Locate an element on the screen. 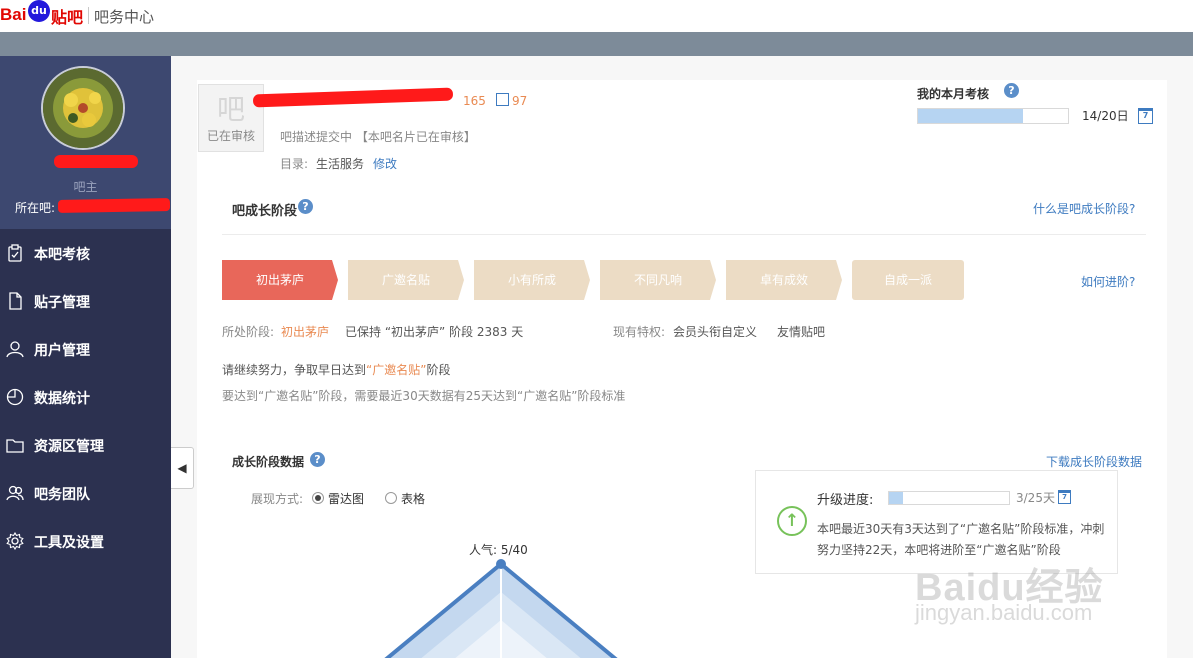 The image size is (1193, 658). radio-table-label: 表格 is located at coordinates (413, 498).